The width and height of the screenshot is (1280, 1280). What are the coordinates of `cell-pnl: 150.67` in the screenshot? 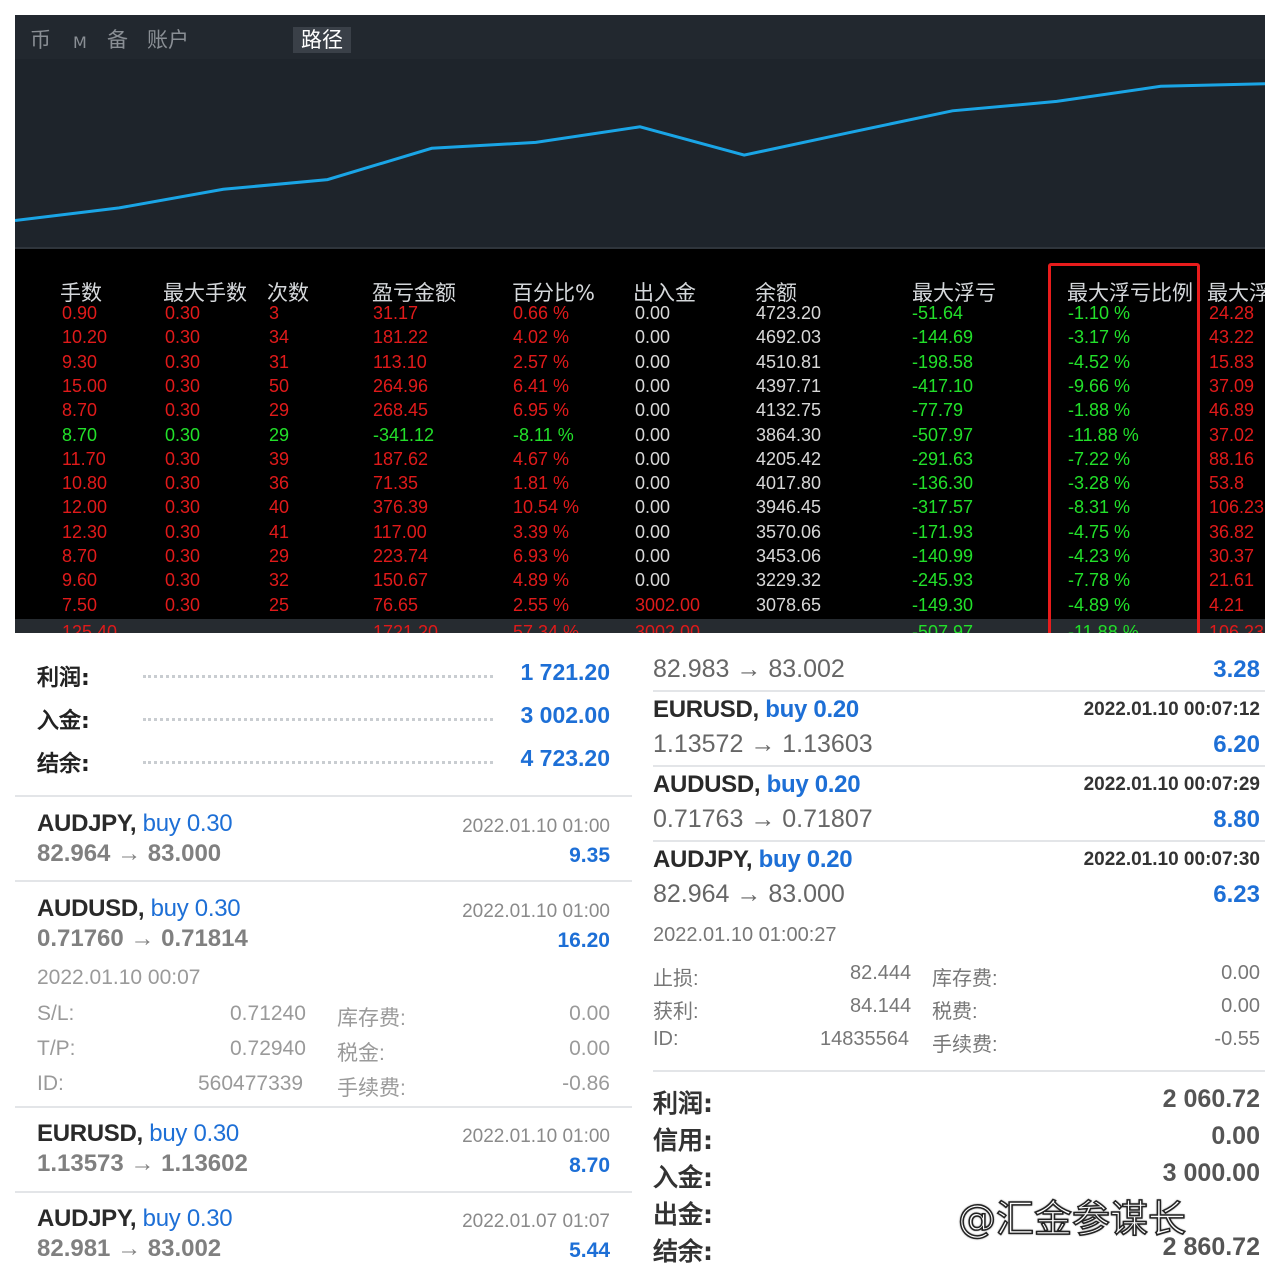 It's located at (401, 580).